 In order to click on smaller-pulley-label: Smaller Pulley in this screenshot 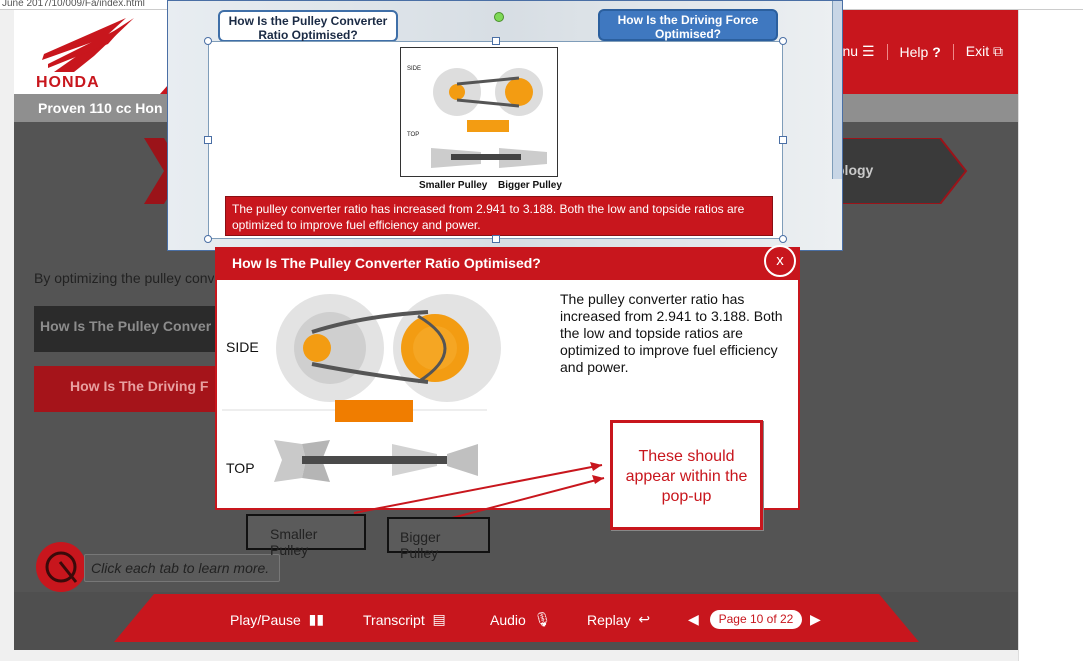, I will do `click(306, 536)`.